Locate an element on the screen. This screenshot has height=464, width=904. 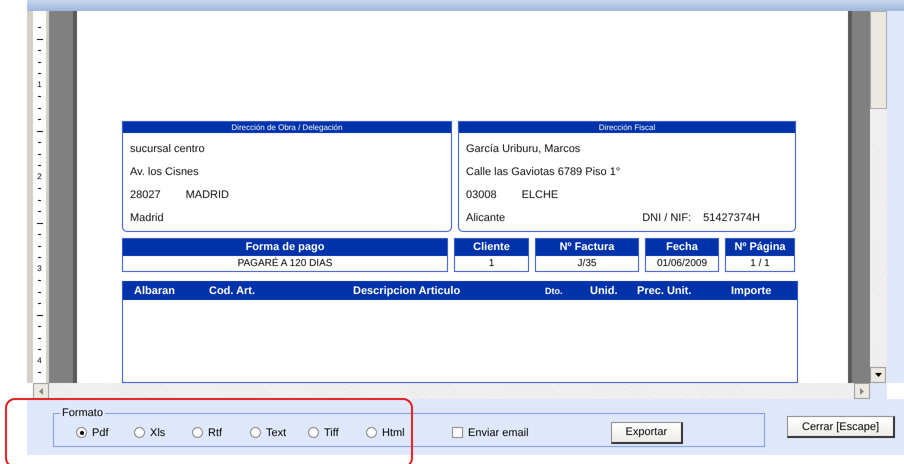
email-checkbox: Enviar email is located at coordinates (490, 432).